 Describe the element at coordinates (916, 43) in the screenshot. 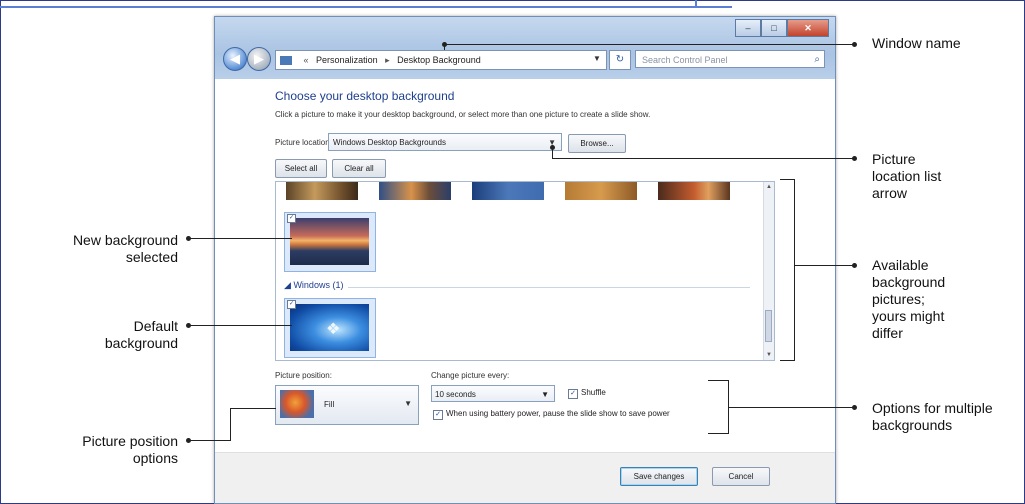

I see `callout-window-name: Window name` at that location.